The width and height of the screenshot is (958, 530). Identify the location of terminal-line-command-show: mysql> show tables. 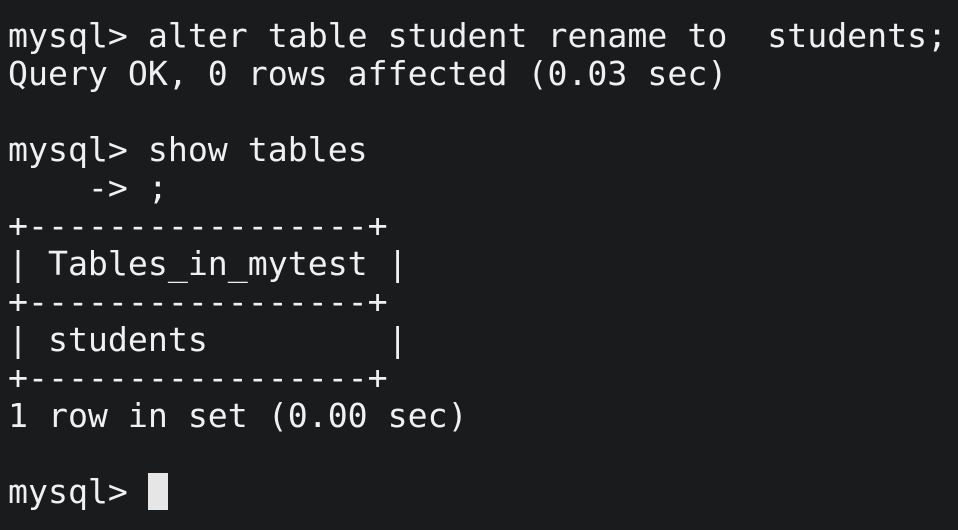
(188, 149).